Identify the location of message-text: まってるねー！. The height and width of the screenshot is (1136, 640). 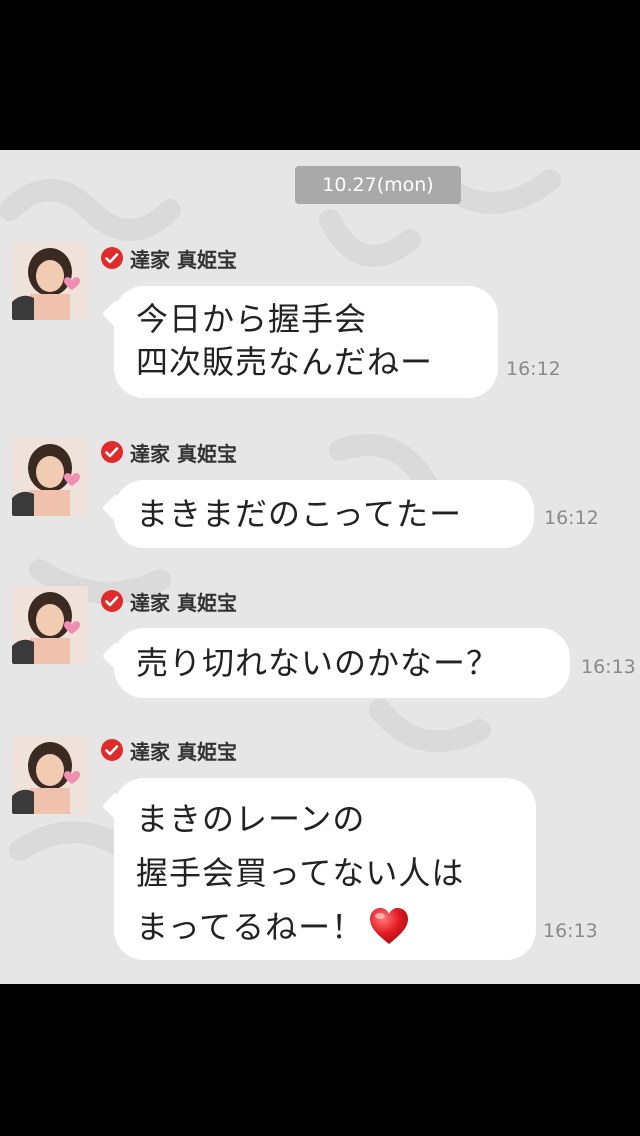
(250, 927).